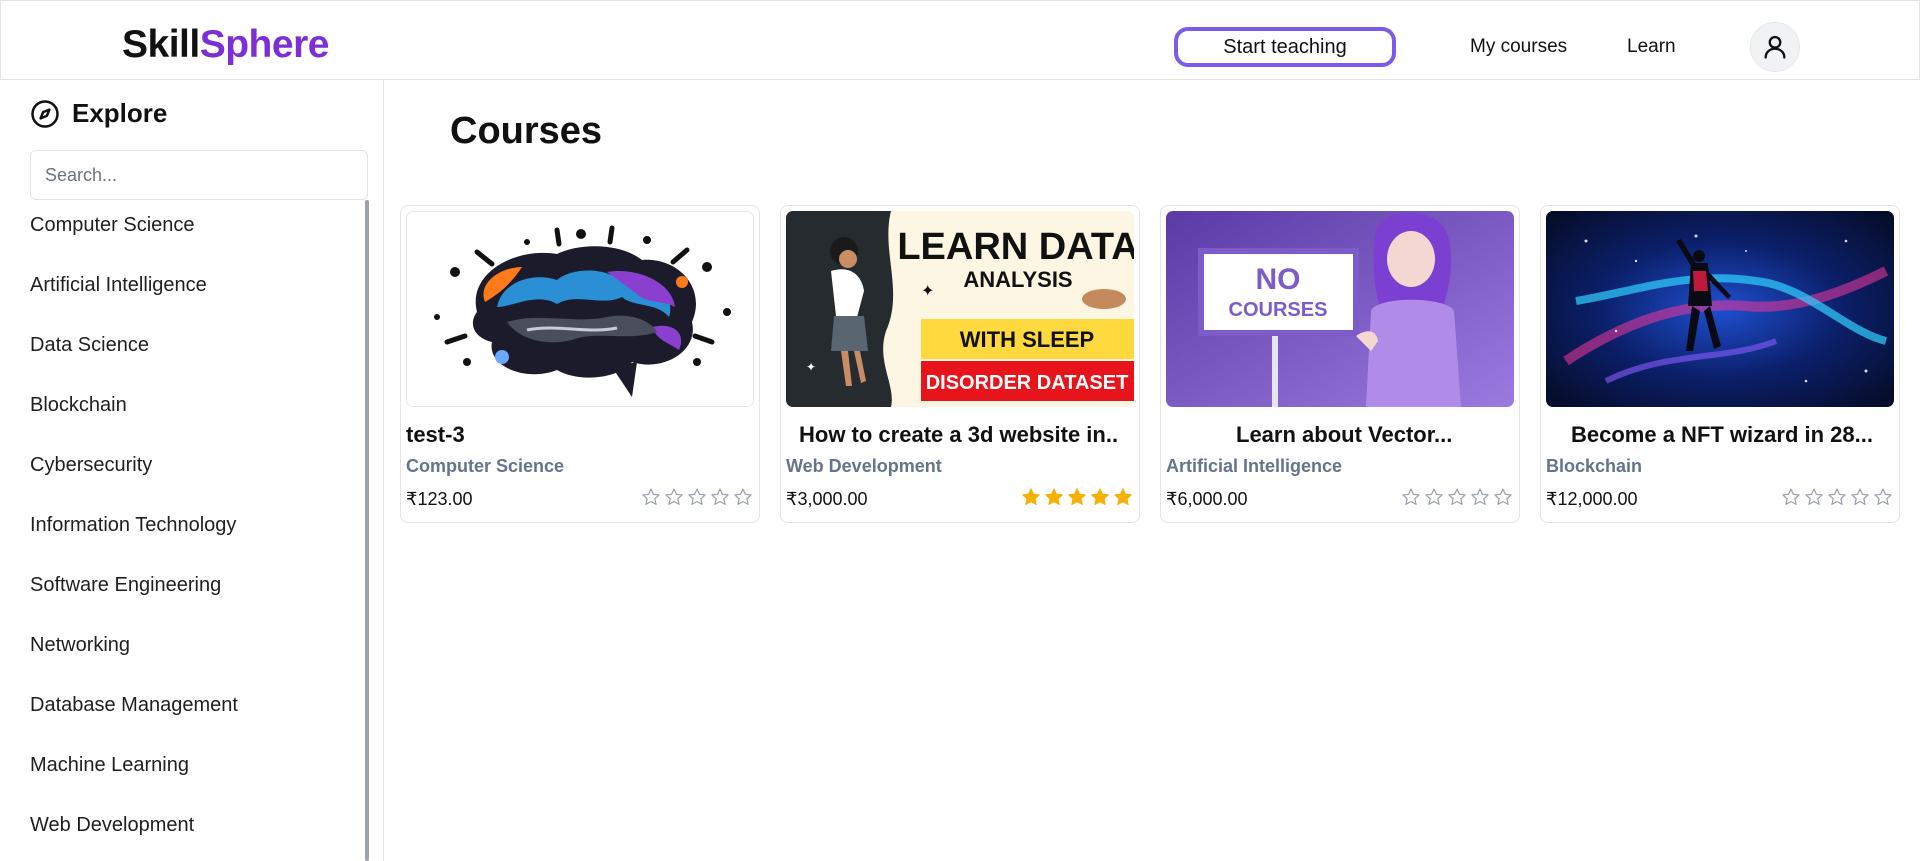 The width and height of the screenshot is (1920, 861). I want to click on course-category: Blockchain, so click(1594, 466).